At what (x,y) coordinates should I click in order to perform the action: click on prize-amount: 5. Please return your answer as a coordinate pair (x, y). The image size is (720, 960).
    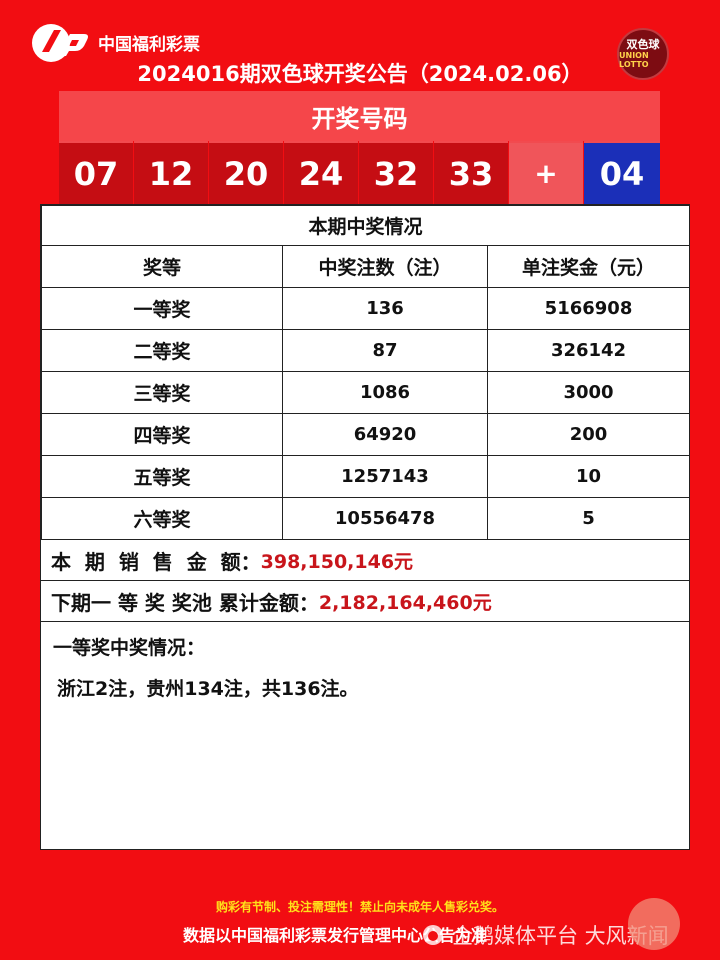
    Looking at the image, I should click on (588, 518).